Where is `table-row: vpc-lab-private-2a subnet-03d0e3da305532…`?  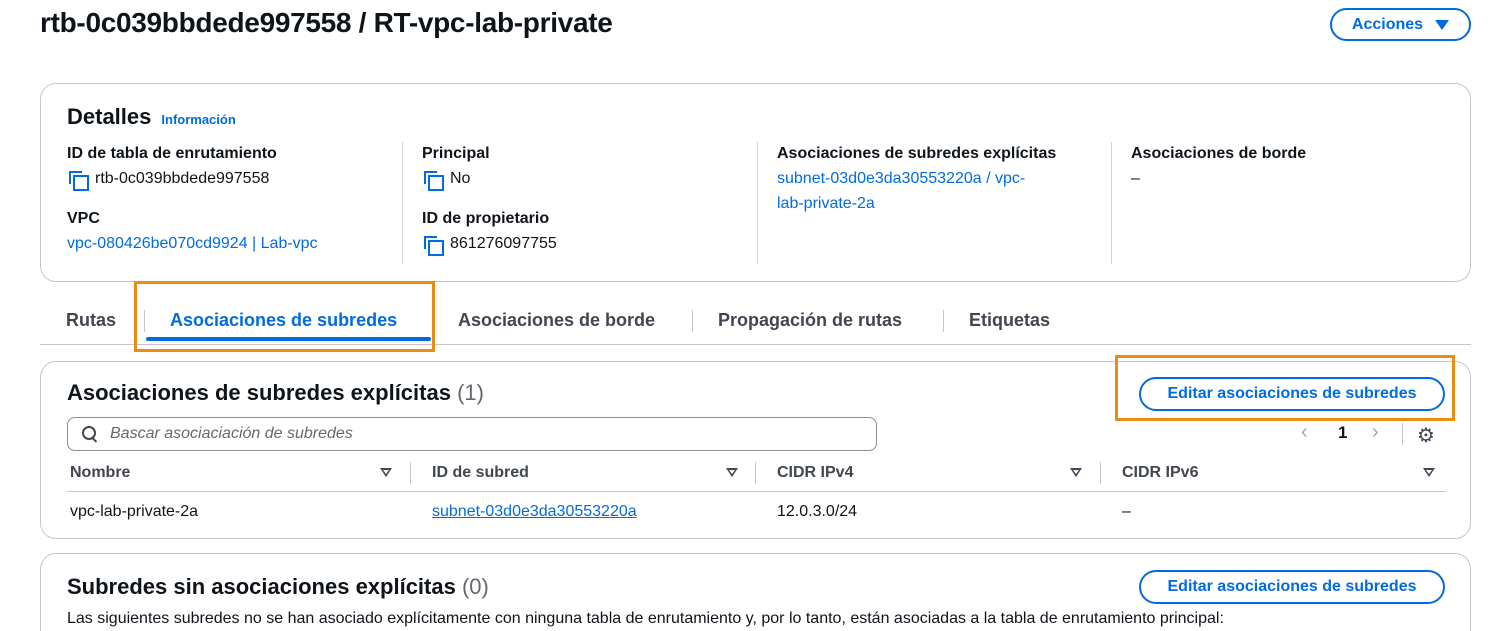
table-row: vpc-lab-private-2a subnet-03d0e3da305532… is located at coordinates (756, 513).